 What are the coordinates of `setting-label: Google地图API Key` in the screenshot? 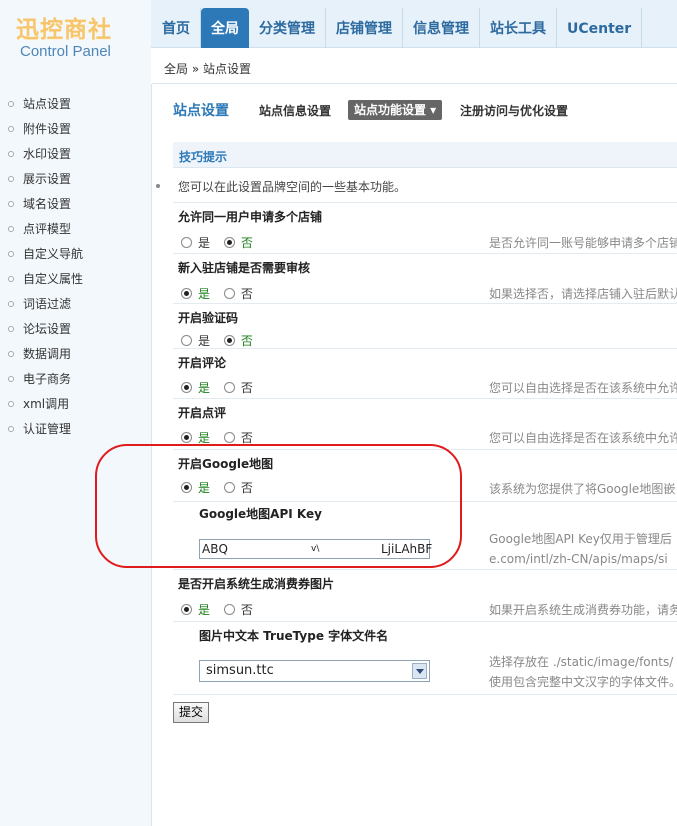 It's located at (260, 514).